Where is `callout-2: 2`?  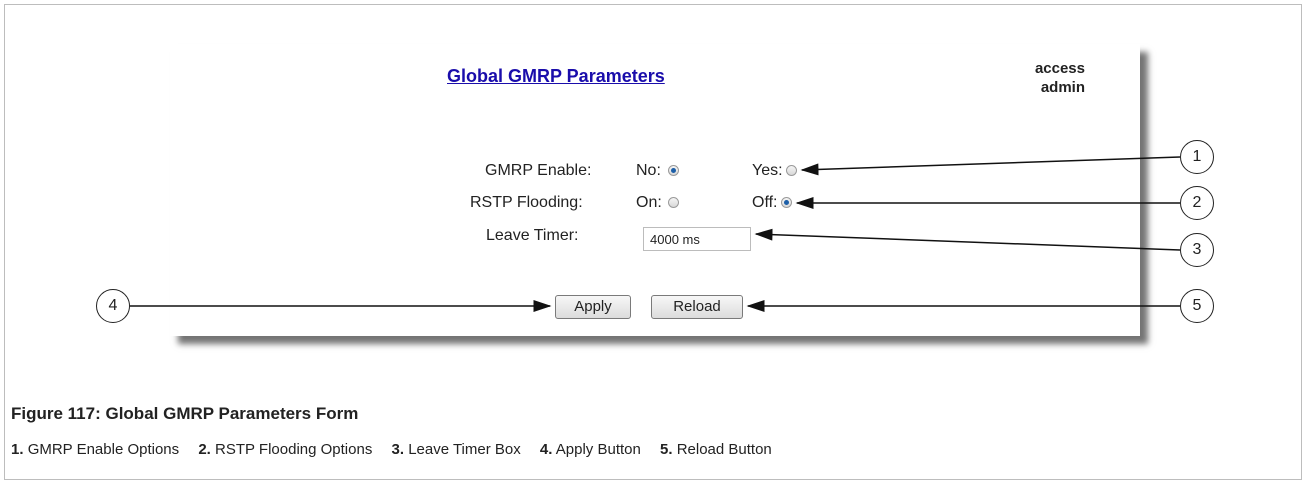 callout-2: 2 is located at coordinates (1197, 203).